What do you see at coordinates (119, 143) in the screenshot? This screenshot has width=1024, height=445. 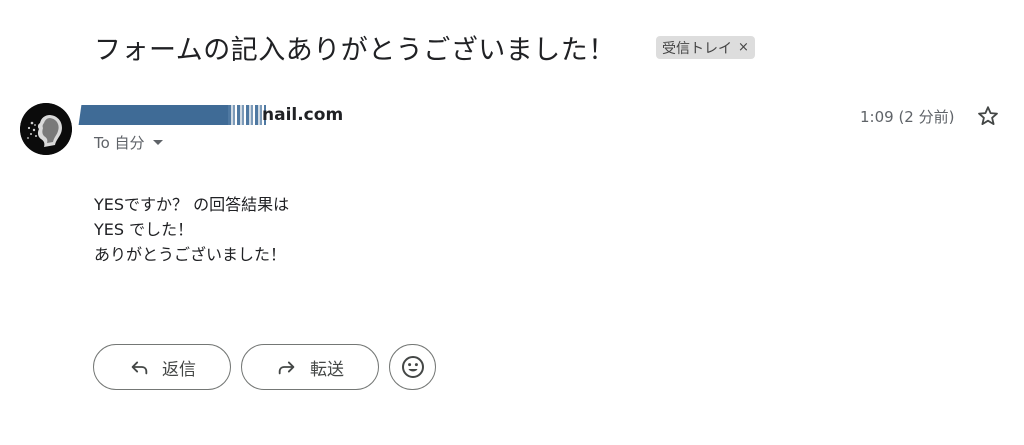 I see `recipient-text: To 自分` at bounding box center [119, 143].